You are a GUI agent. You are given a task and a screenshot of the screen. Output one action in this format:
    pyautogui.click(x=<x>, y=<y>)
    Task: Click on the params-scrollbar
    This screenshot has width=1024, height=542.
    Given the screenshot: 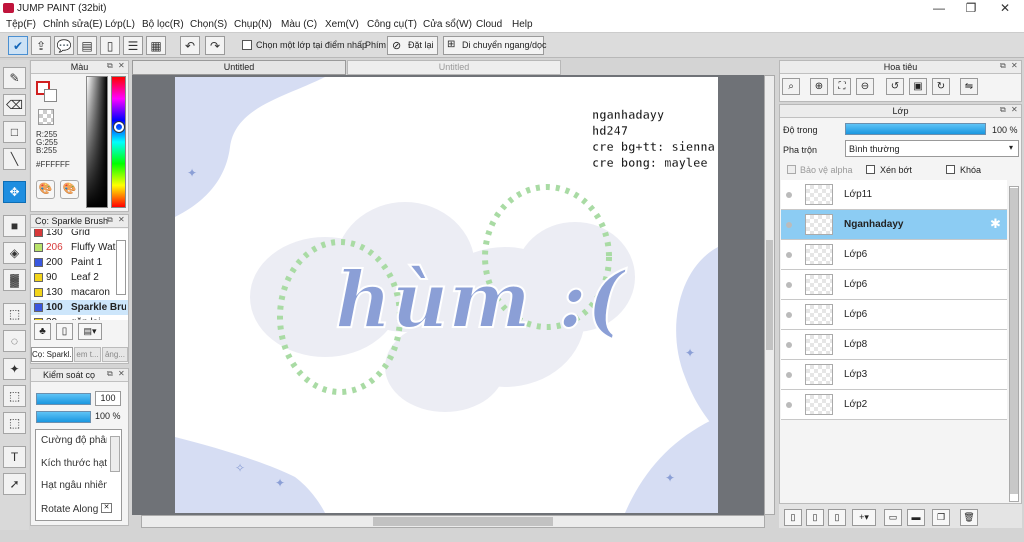 What is the action you would take?
    pyautogui.click(x=115, y=454)
    